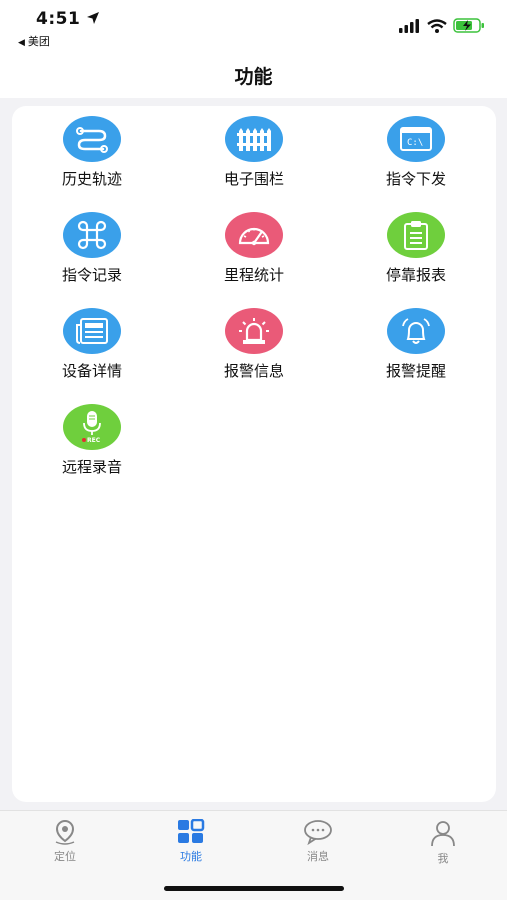 The height and width of the screenshot is (900, 507). I want to click on alarm-light-icon, so click(254, 331).